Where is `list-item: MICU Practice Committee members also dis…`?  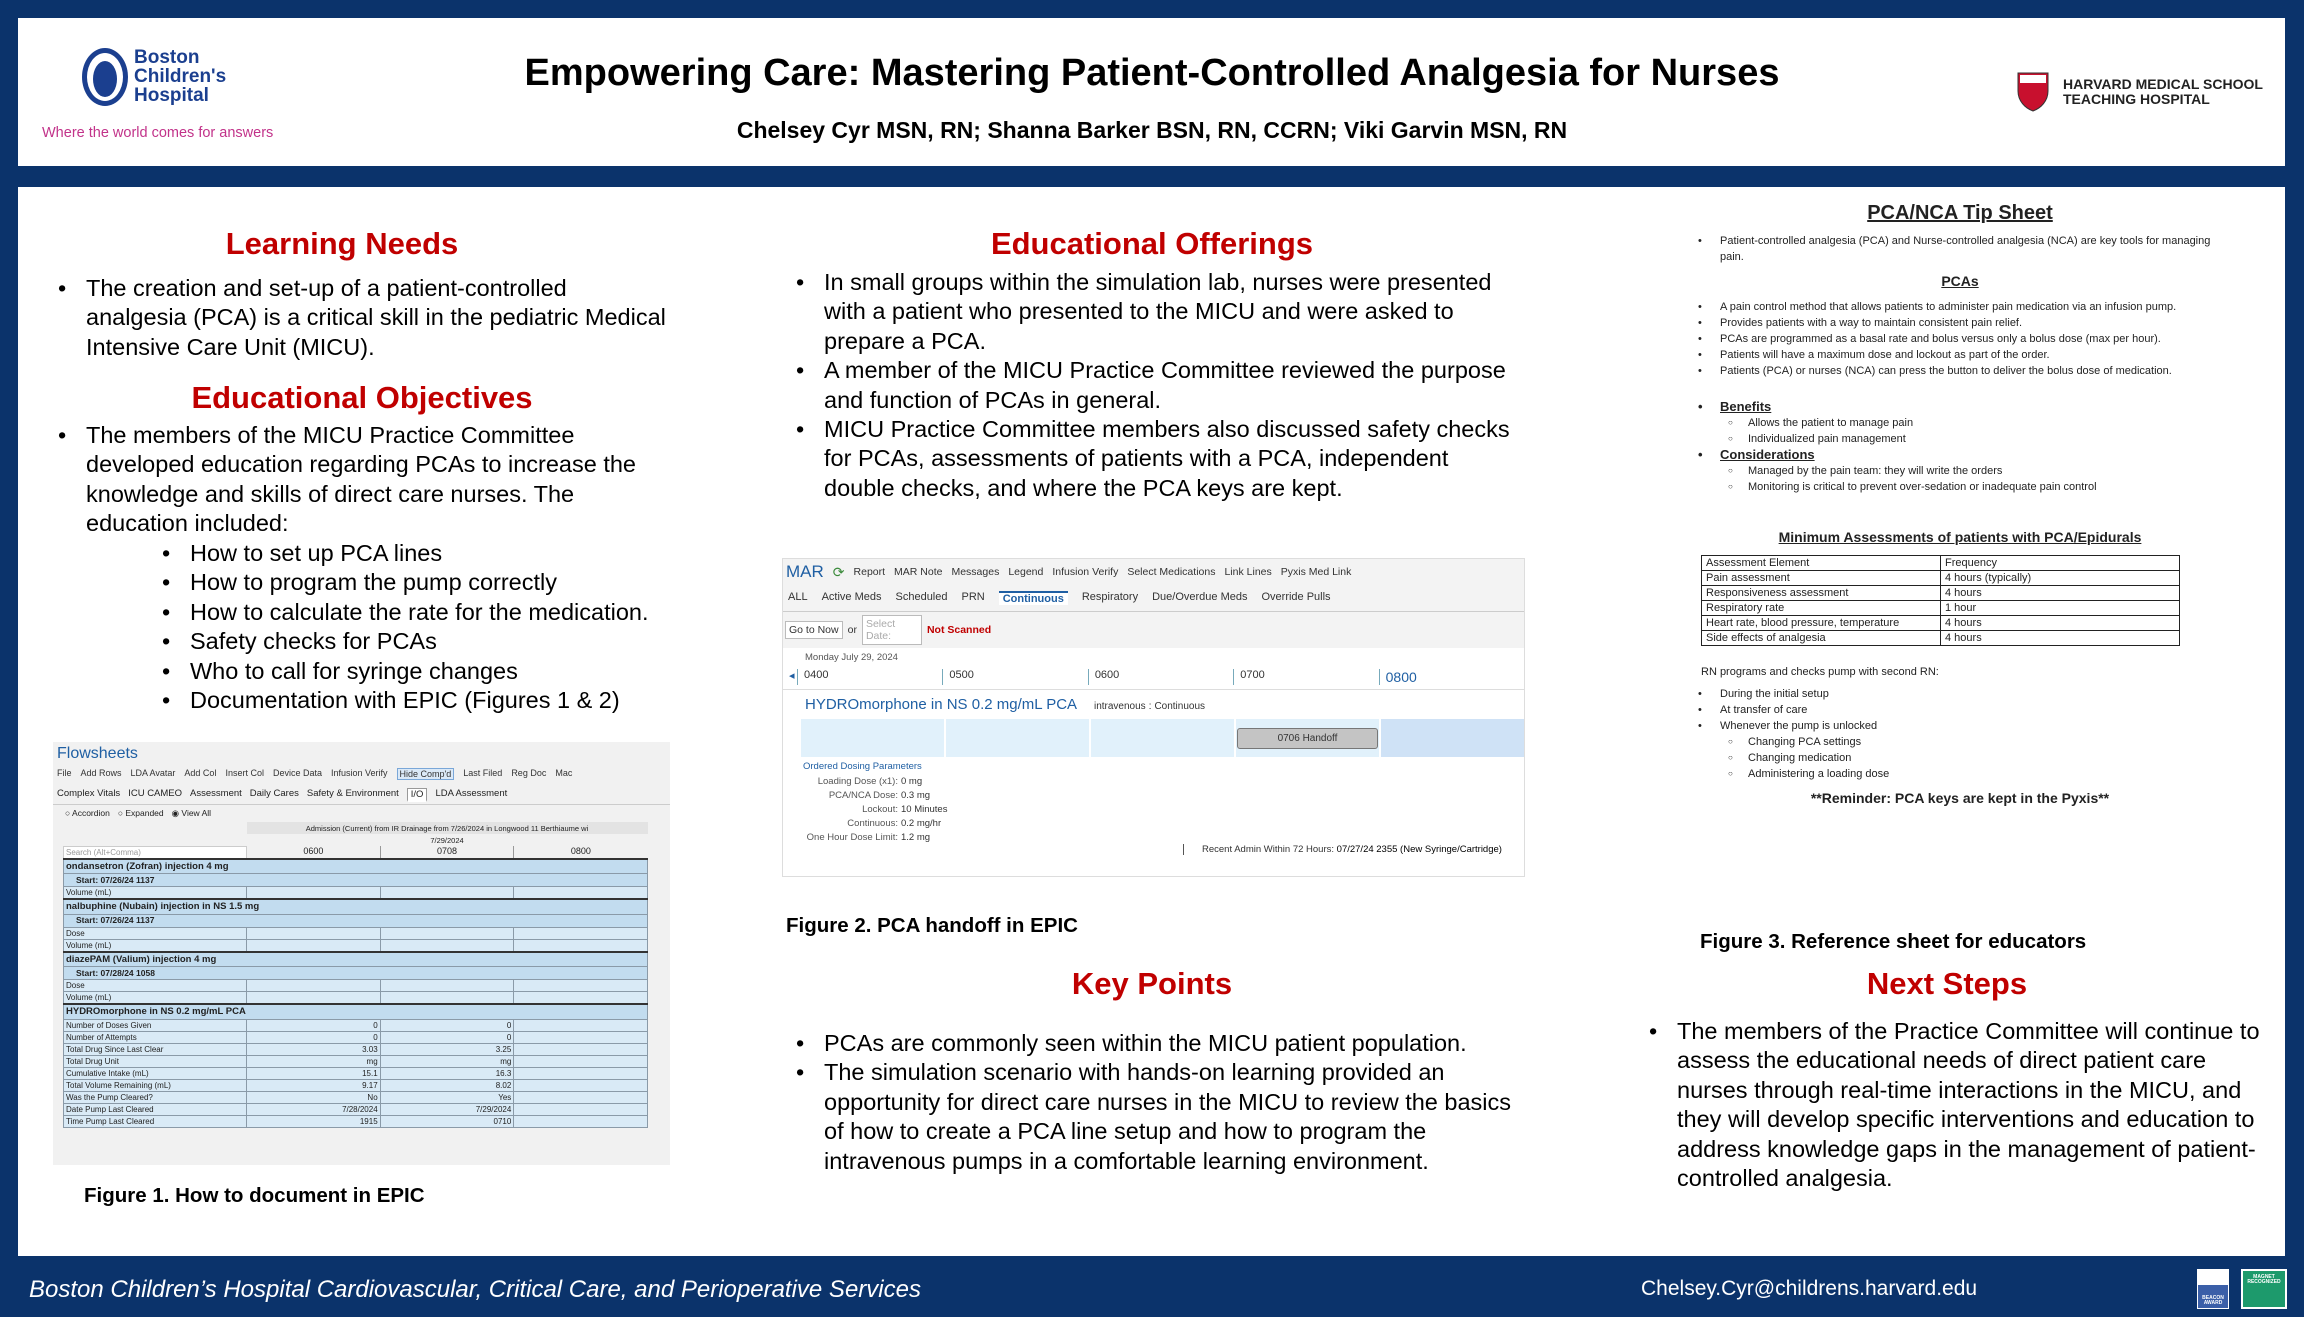
list-item: MICU Practice Committee members also dis… is located at coordinates (1159, 459).